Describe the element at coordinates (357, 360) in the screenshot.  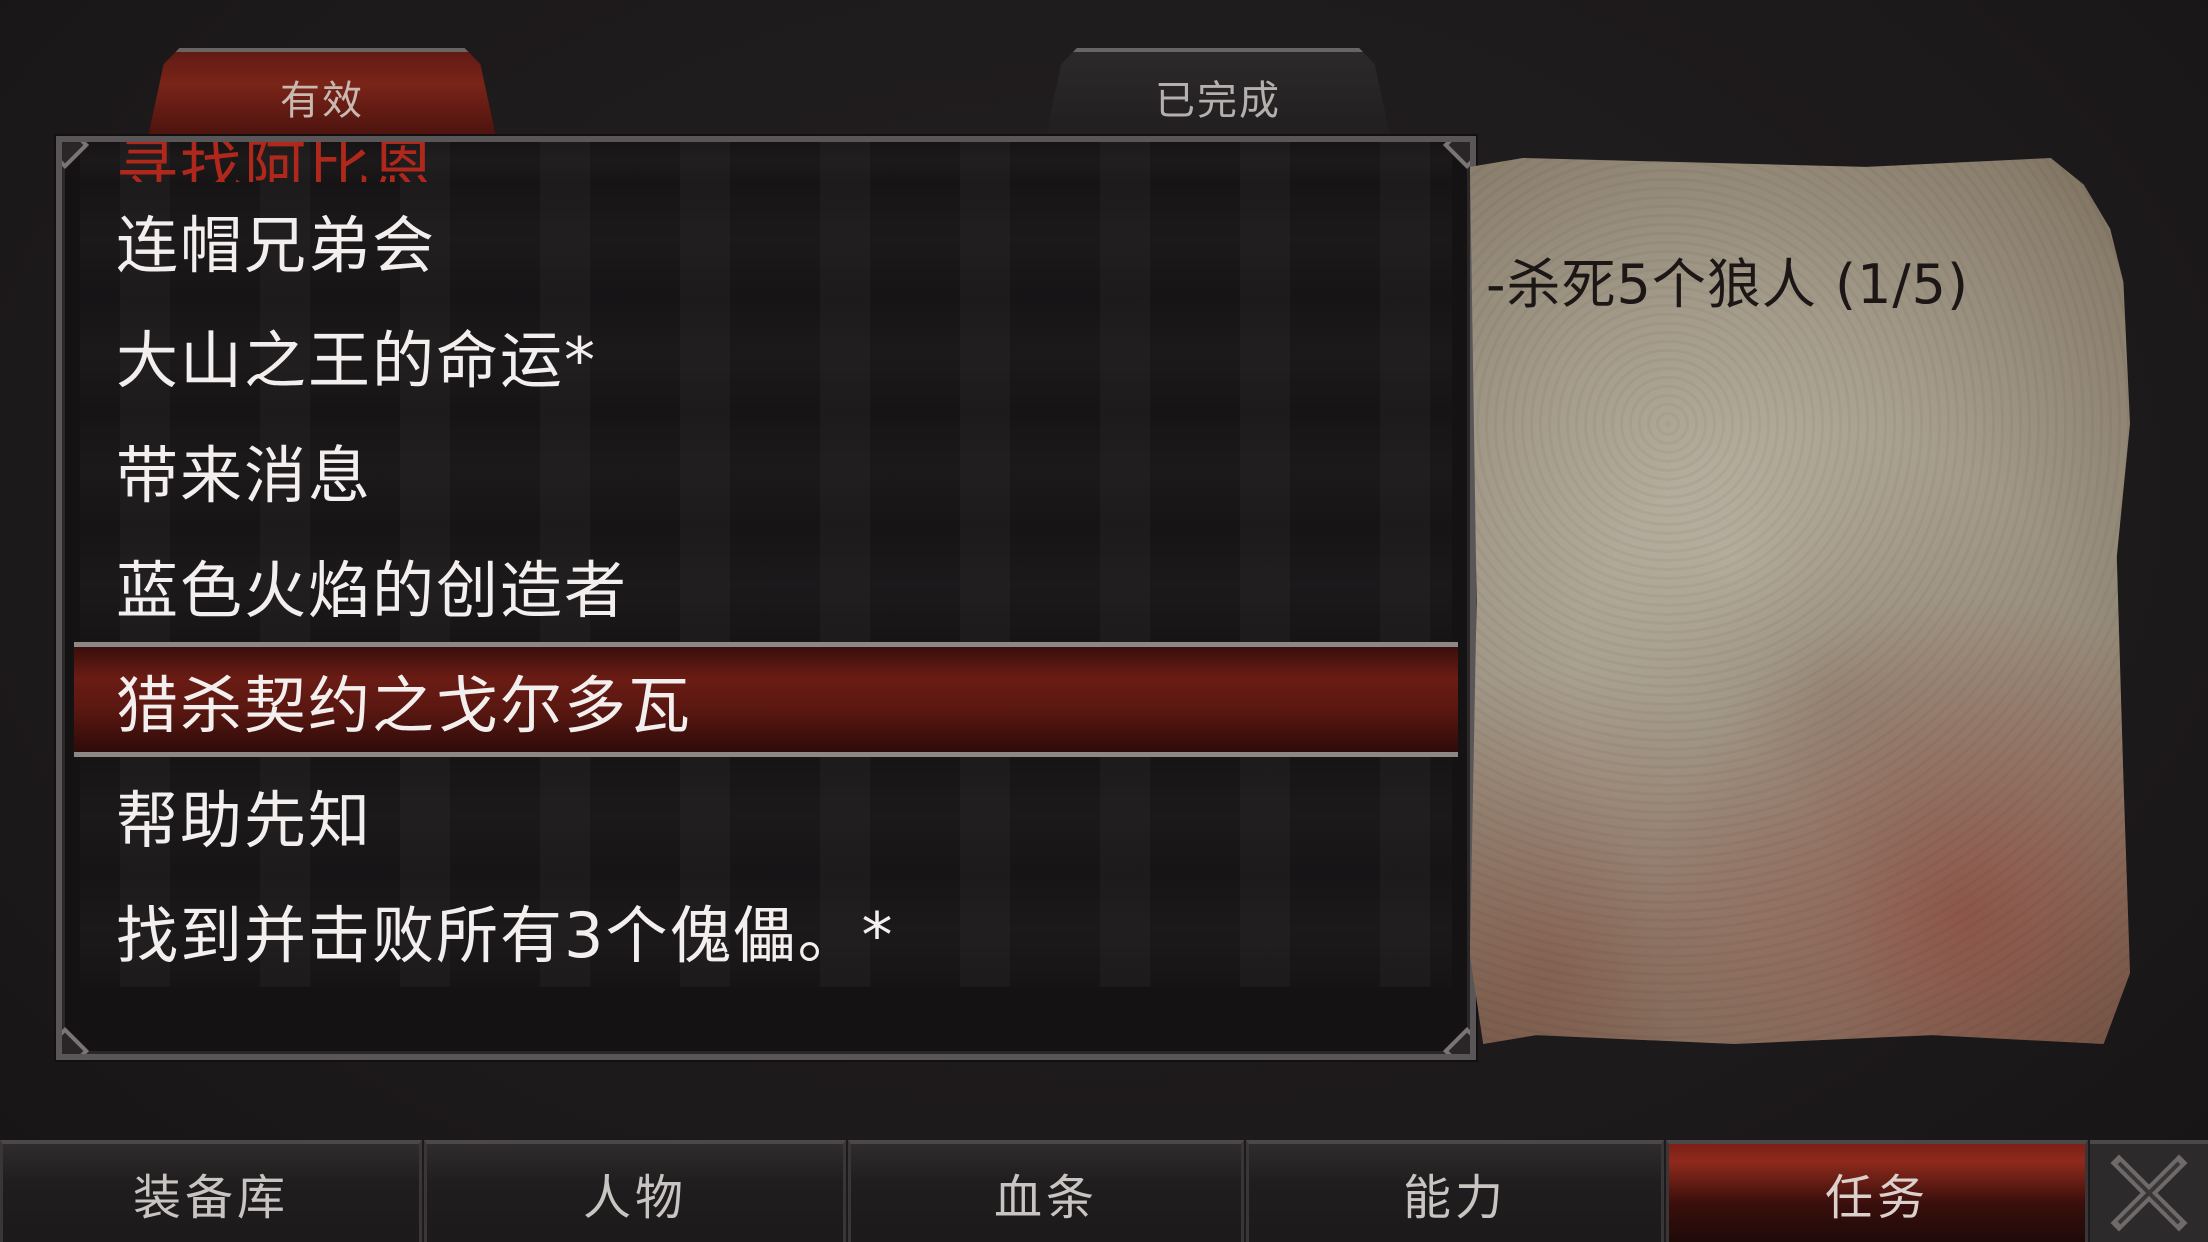
I see `quest-title: 大山之王的命运*` at that location.